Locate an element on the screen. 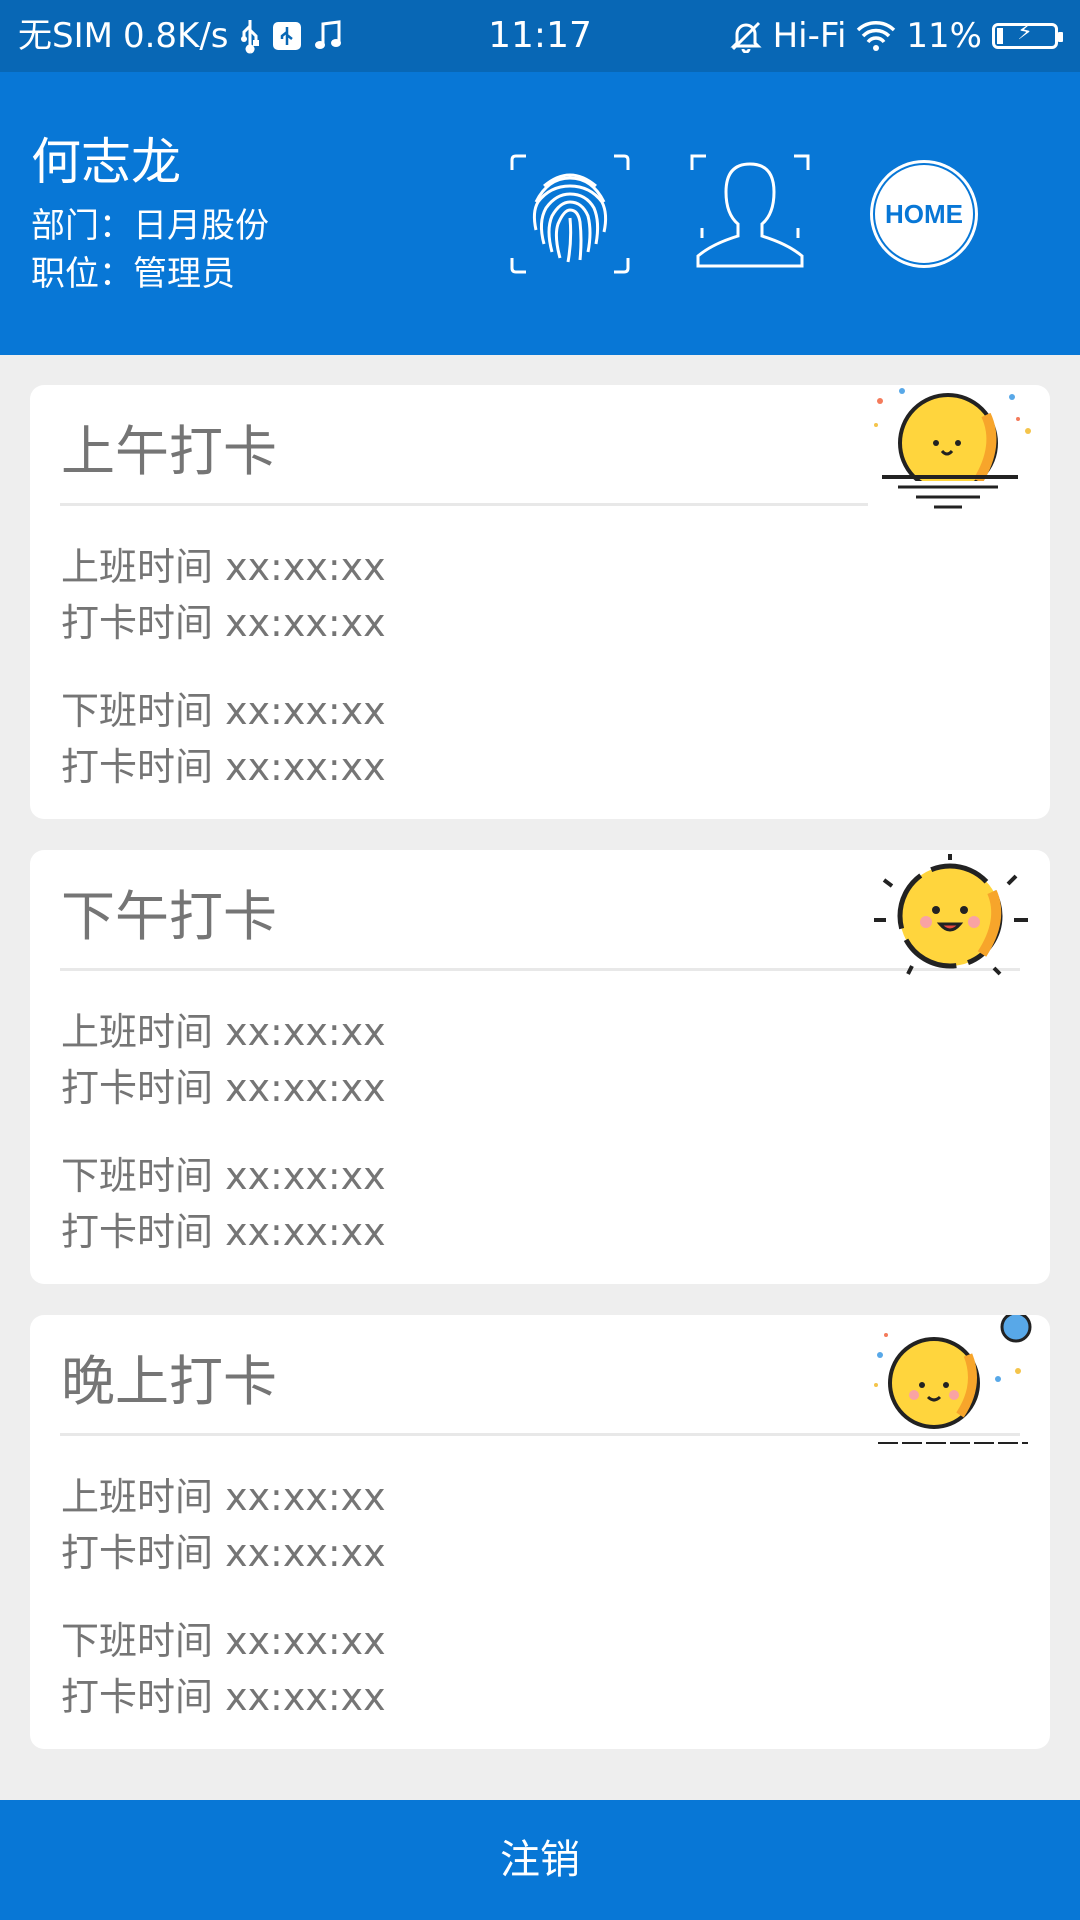 This screenshot has height=1920, width=1080. fingerprint-button is located at coordinates (570, 214).